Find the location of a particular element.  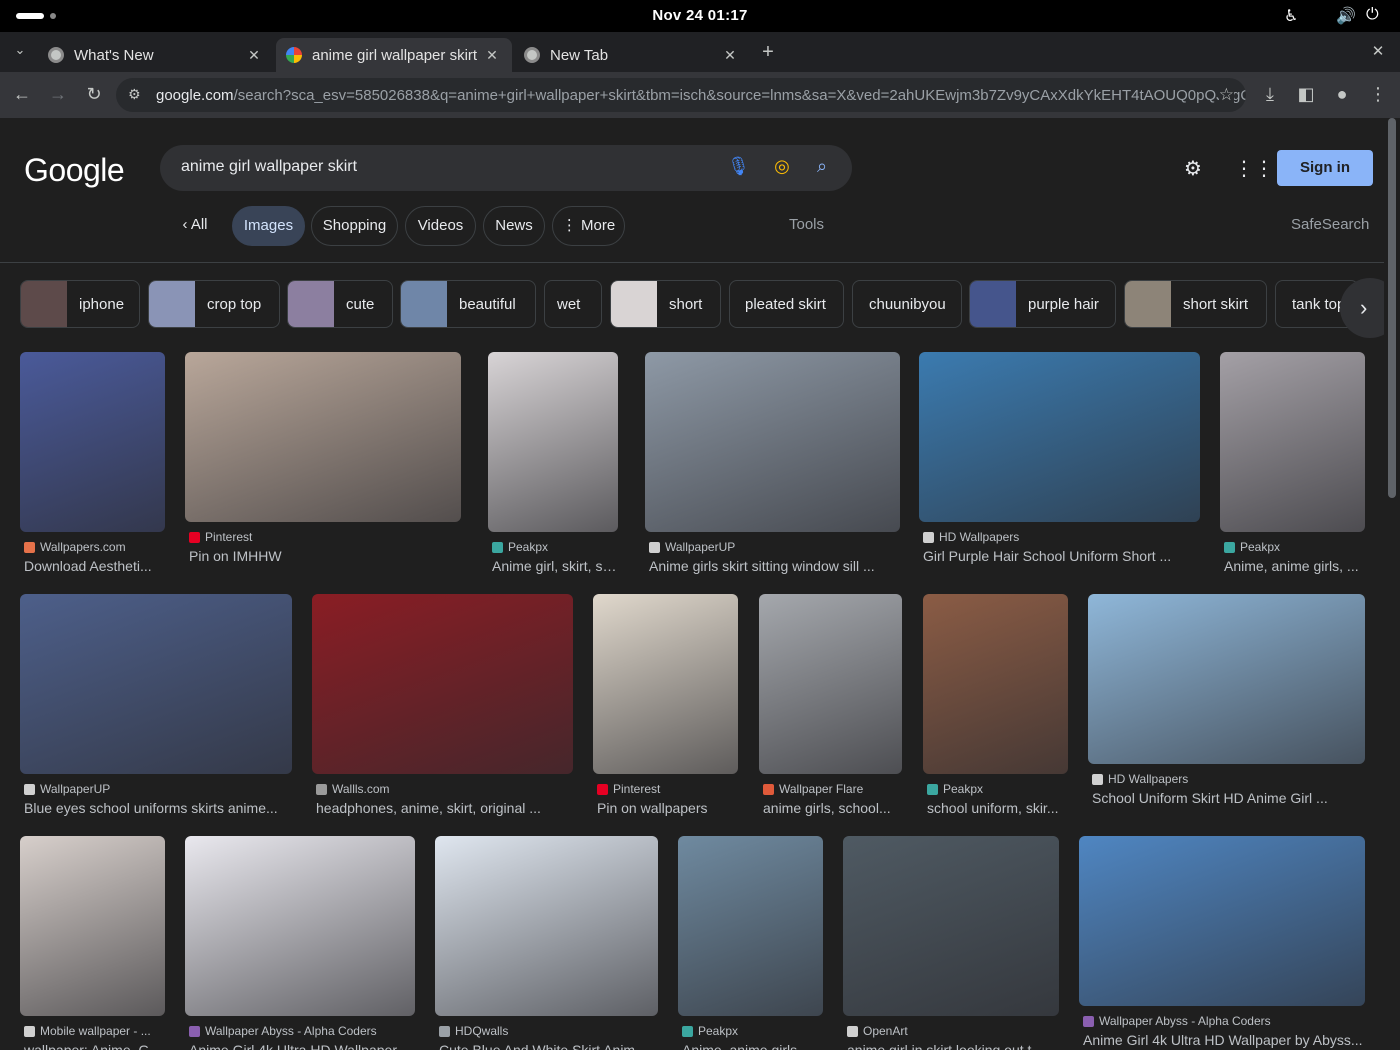

page-scrollbar is located at coordinates (1392, 584).